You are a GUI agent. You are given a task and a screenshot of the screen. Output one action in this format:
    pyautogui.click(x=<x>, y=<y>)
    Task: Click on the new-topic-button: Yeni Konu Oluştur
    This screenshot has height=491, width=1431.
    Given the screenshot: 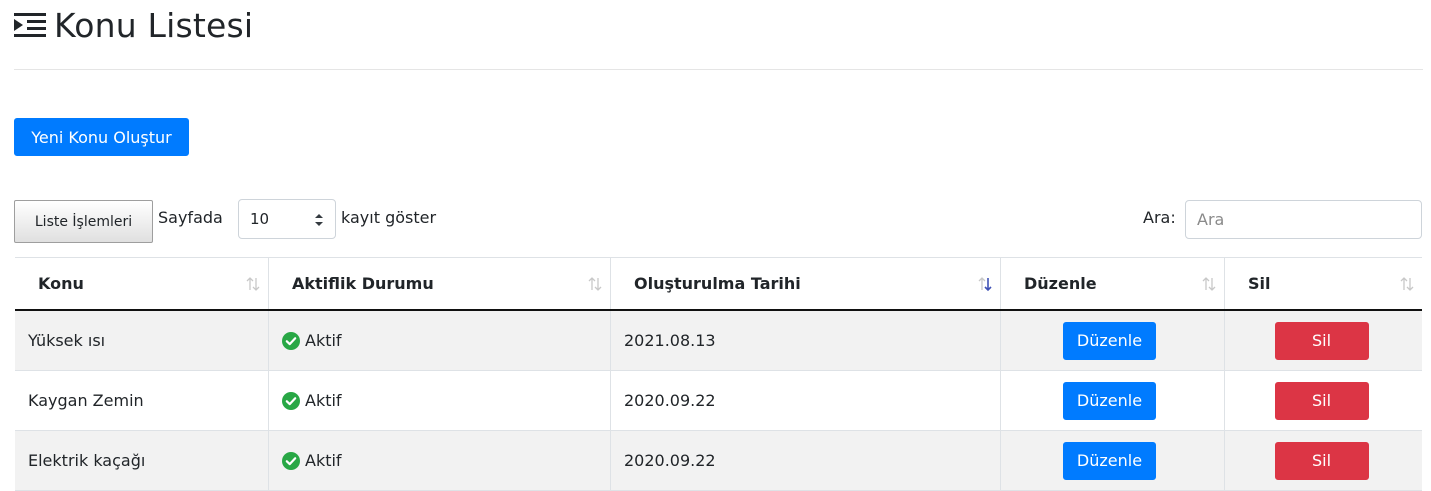 What is the action you would take?
    pyautogui.click(x=101, y=137)
    